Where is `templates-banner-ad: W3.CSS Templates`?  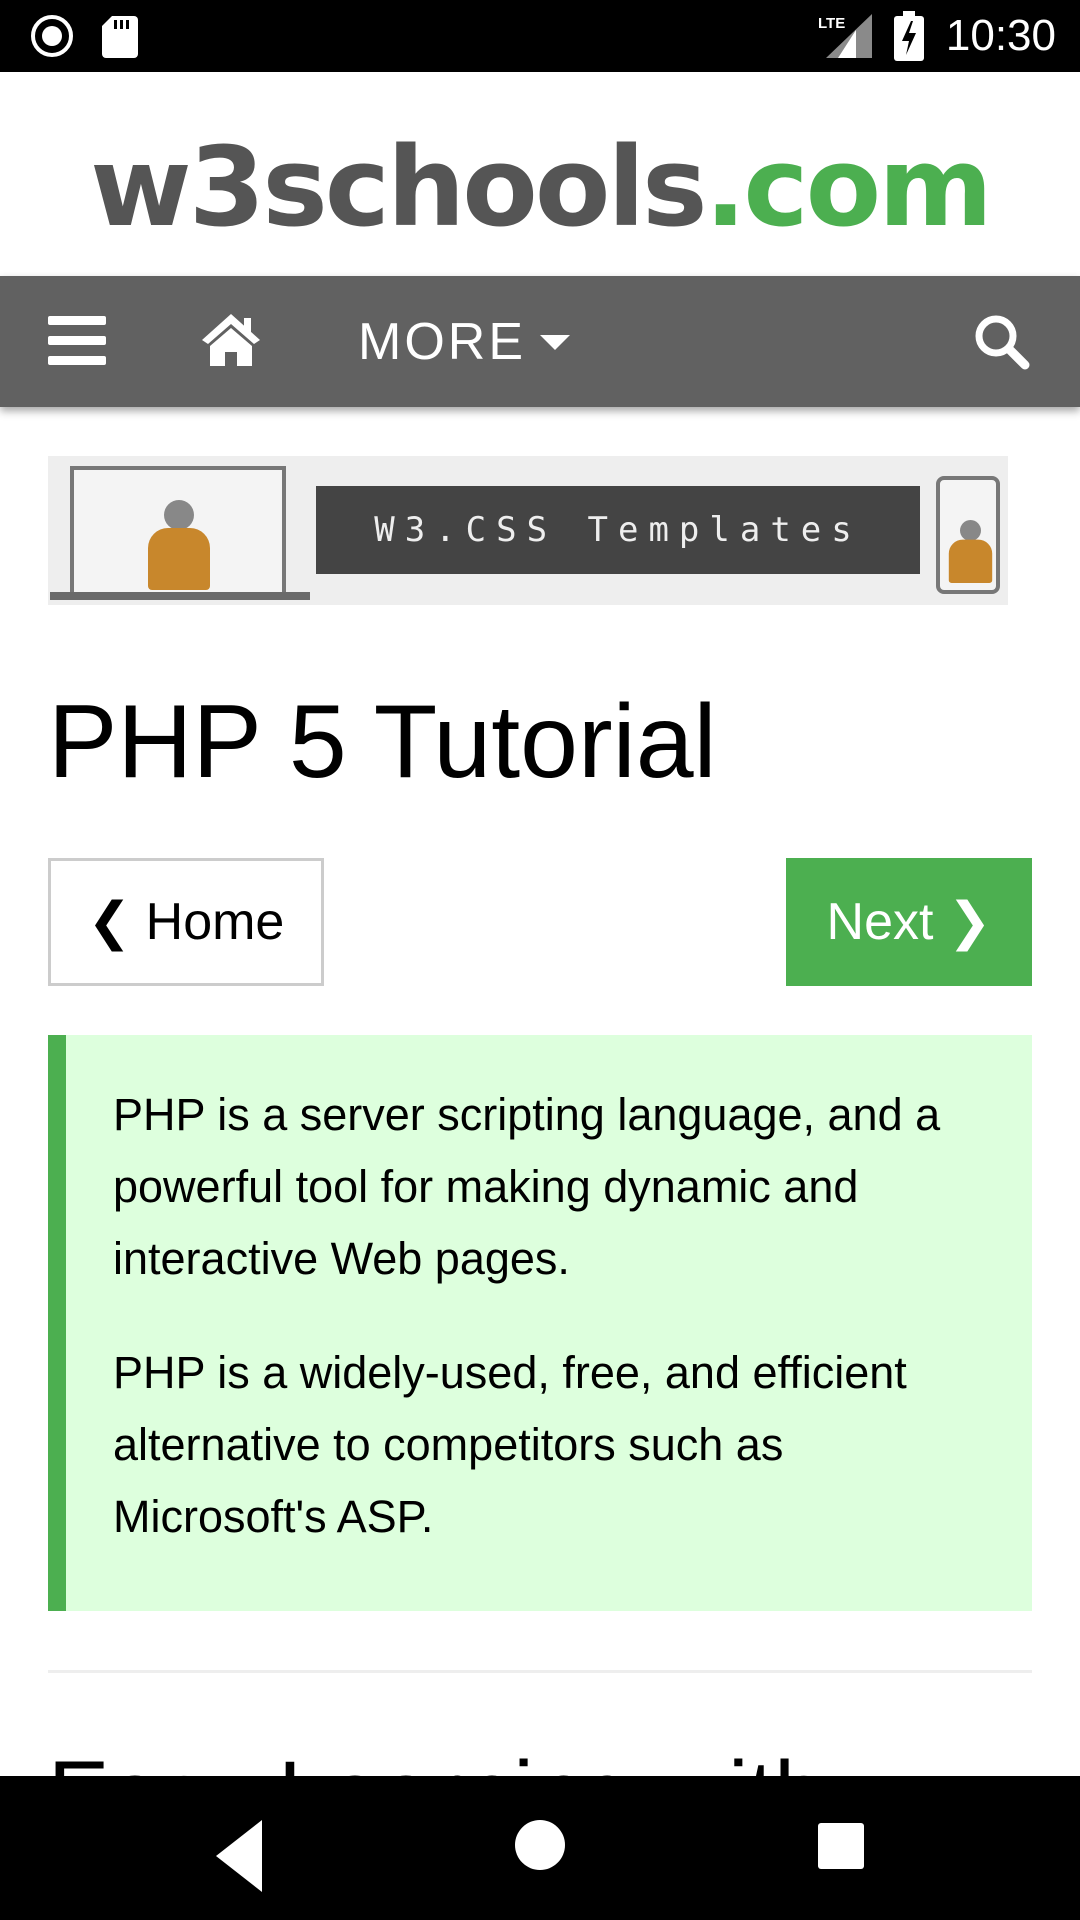 templates-banner-ad: W3.CSS Templates is located at coordinates (528, 530).